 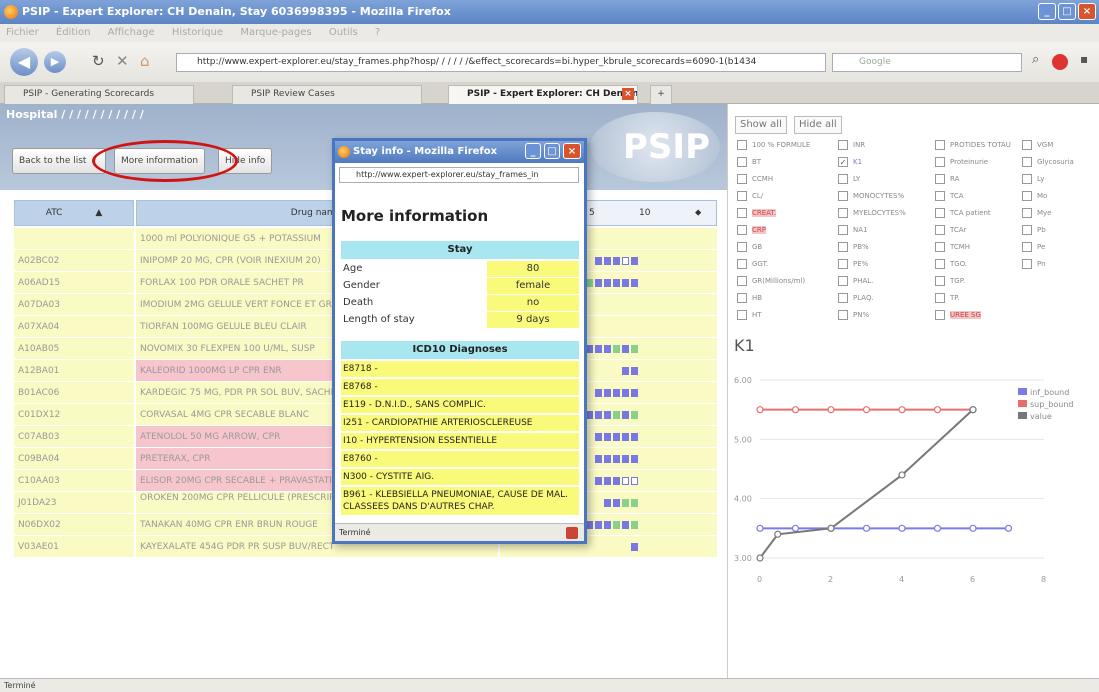 I want to click on lab-checkbox: GGT., so click(x=752, y=264).